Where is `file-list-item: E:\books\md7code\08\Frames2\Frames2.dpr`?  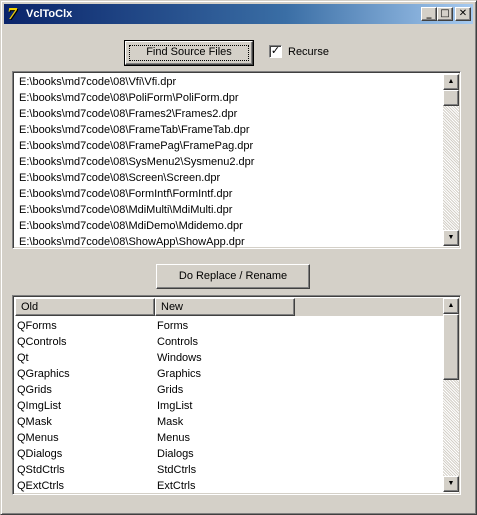 file-list-item: E:\books\md7code\08\Frames2\Frames2.dpr is located at coordinates (229, 114).